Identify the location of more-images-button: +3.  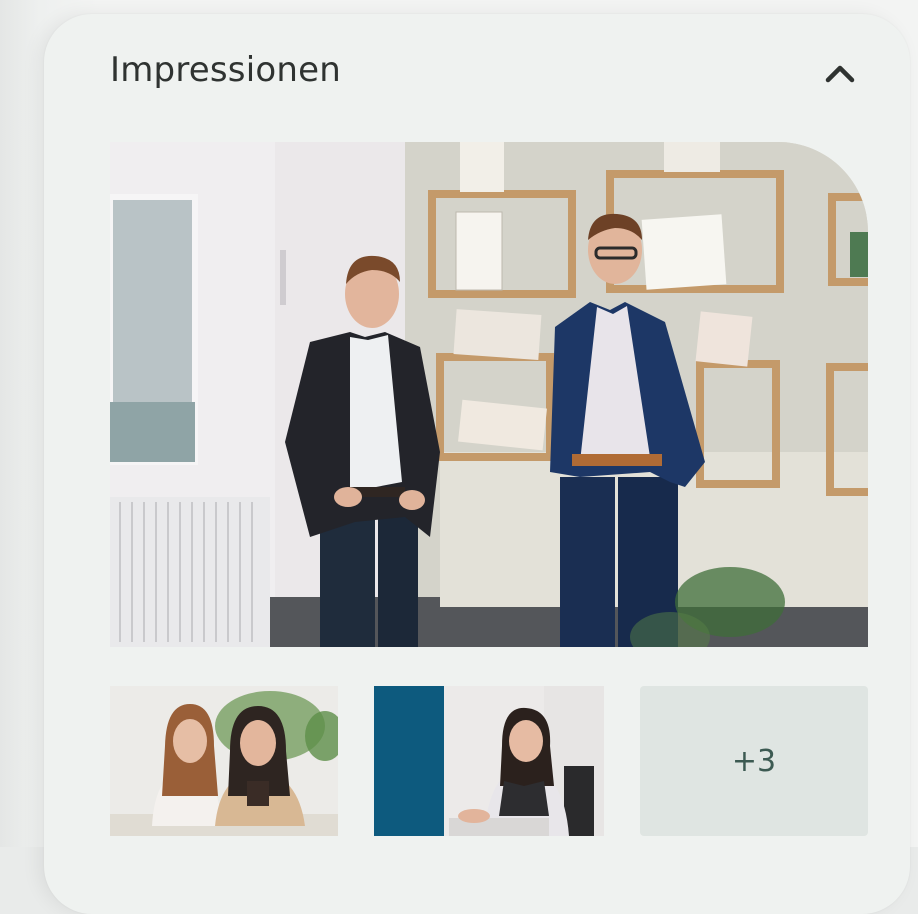
(754, 761).